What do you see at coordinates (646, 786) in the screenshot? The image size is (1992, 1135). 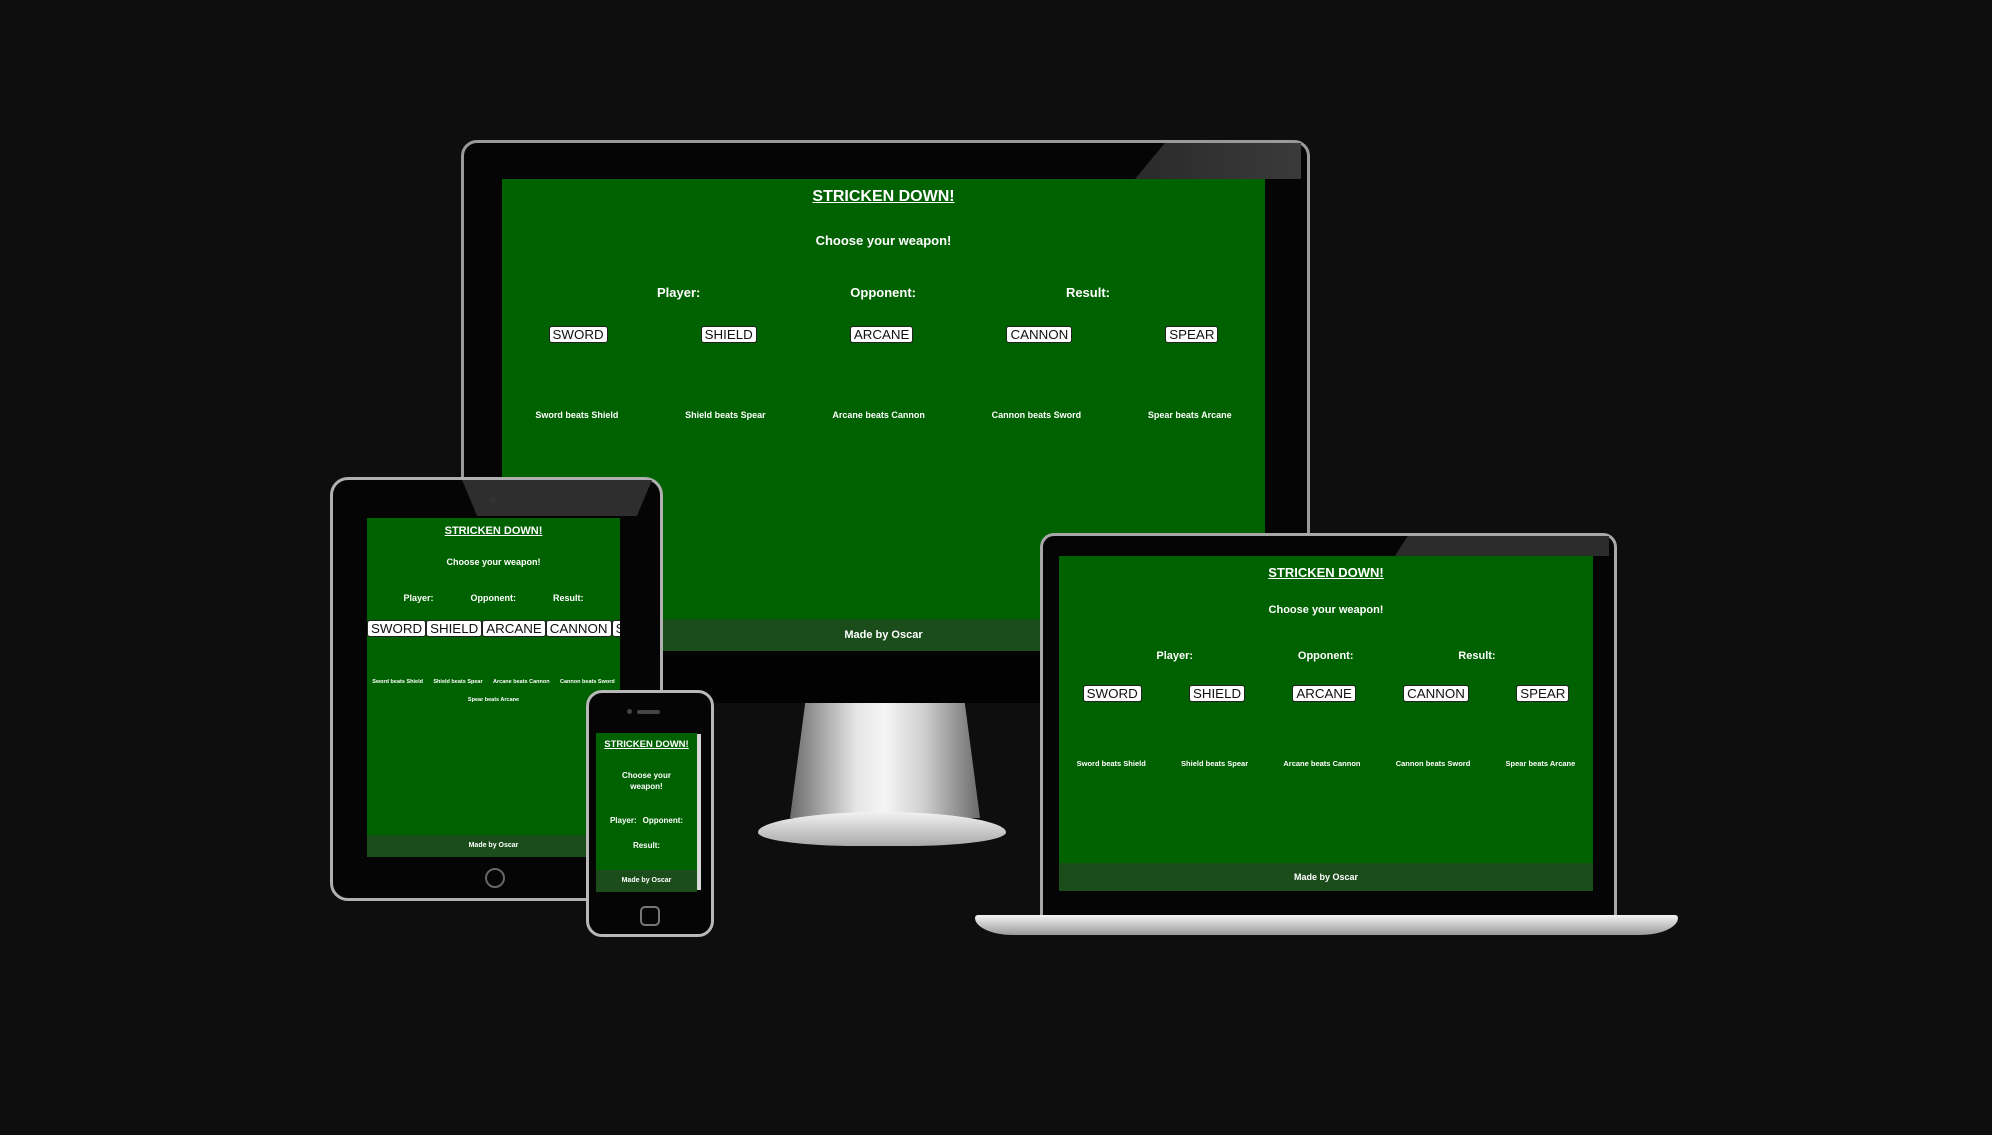 I see `weapon-prompt-line: weapon!` at bounding box center [646, 786].